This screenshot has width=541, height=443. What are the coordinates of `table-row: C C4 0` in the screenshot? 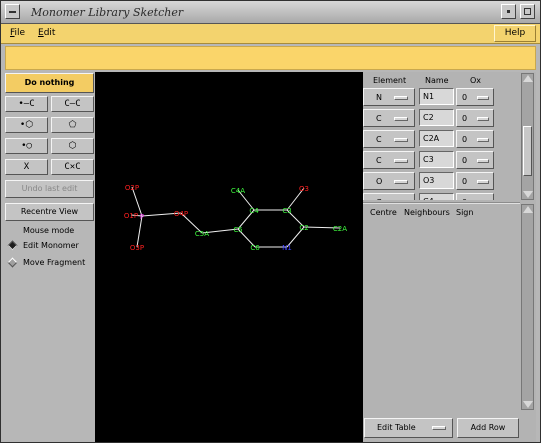 It's located at (443, 196).